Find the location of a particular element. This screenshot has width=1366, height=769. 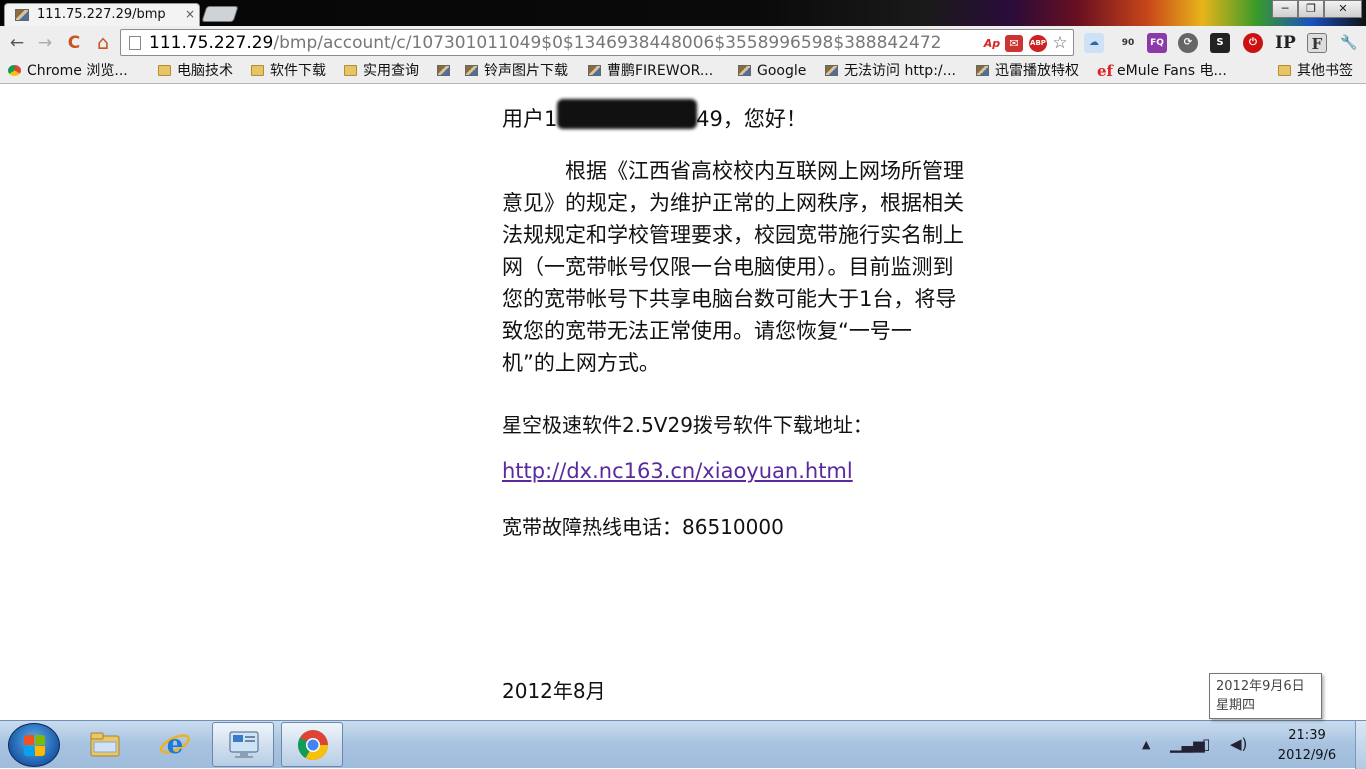

forward-button: → is located at coordinates (45, 43).